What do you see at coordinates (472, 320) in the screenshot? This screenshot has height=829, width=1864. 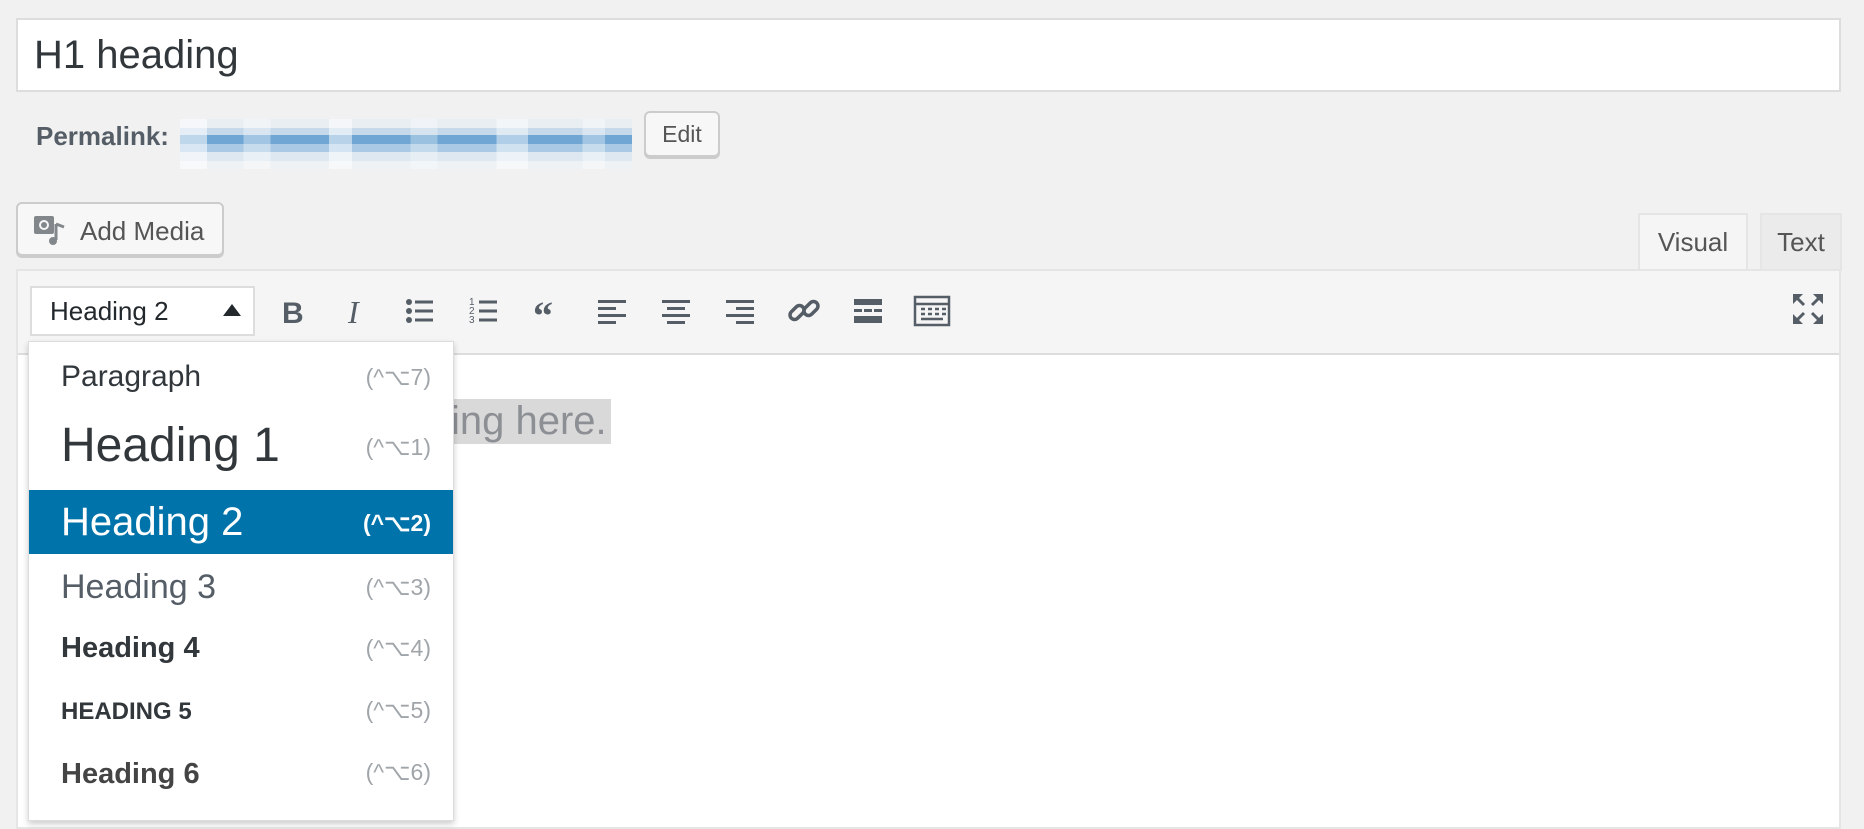 I see `svg-text: 3` at bounding box center [472, 320].